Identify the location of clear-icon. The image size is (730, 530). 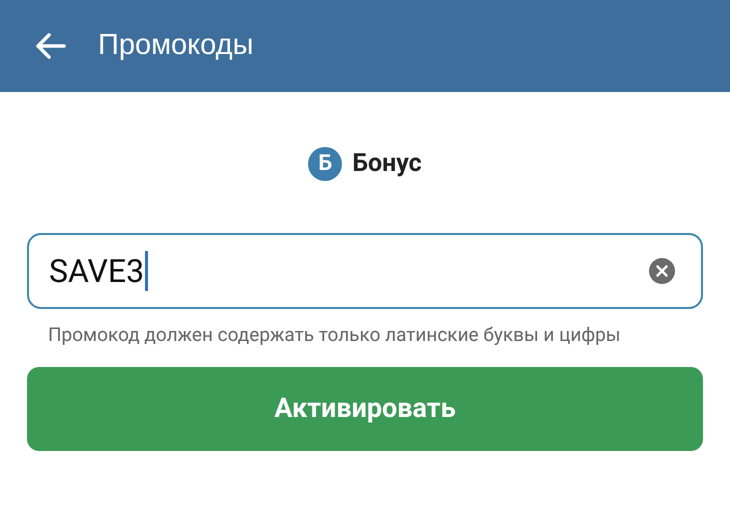
(662, 271).